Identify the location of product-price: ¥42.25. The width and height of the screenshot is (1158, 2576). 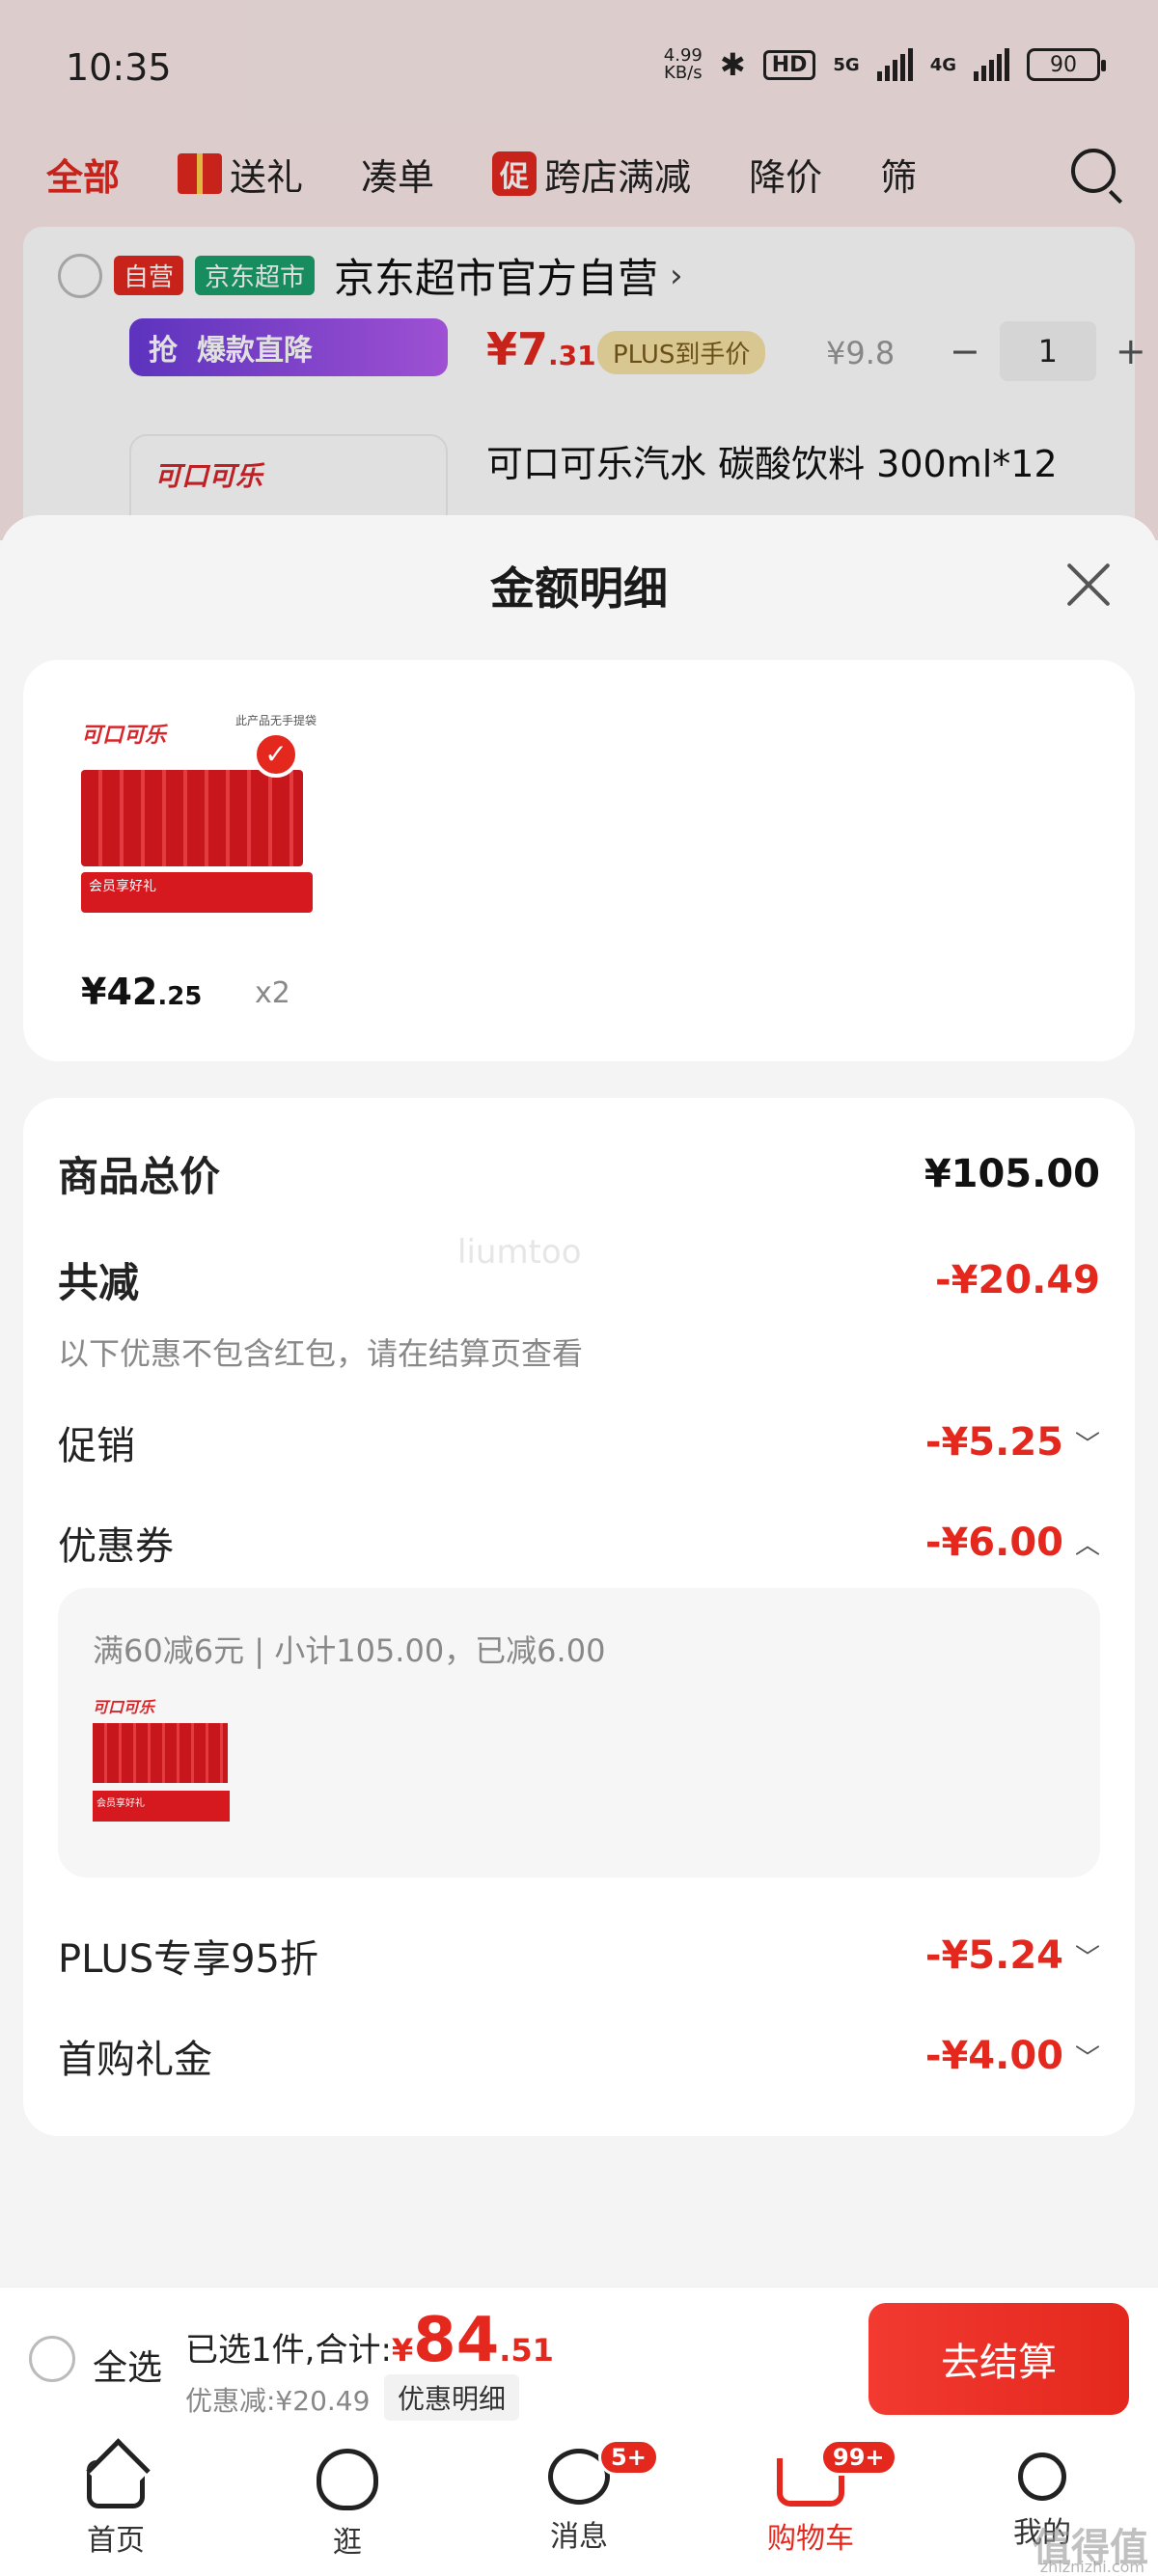
(142, 992).